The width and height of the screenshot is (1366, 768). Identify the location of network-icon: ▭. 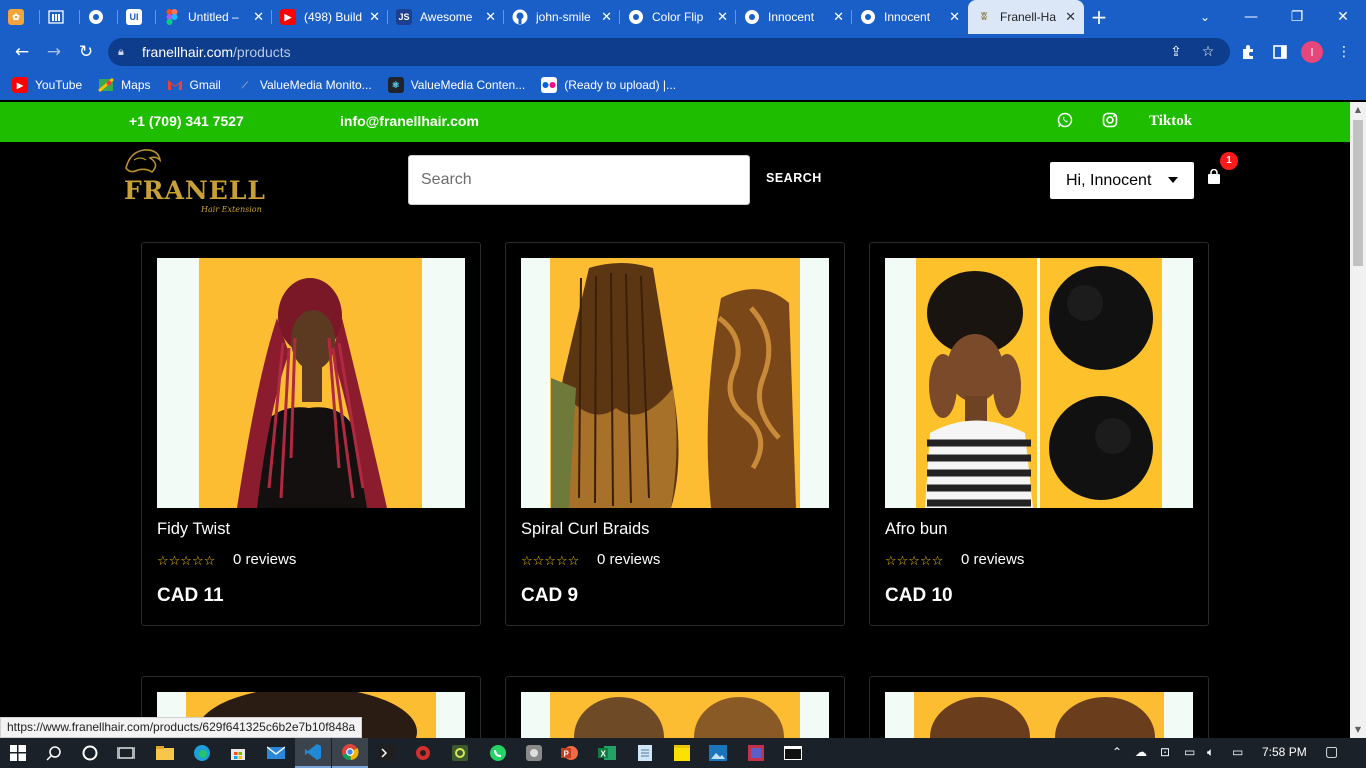
(1189, 752).